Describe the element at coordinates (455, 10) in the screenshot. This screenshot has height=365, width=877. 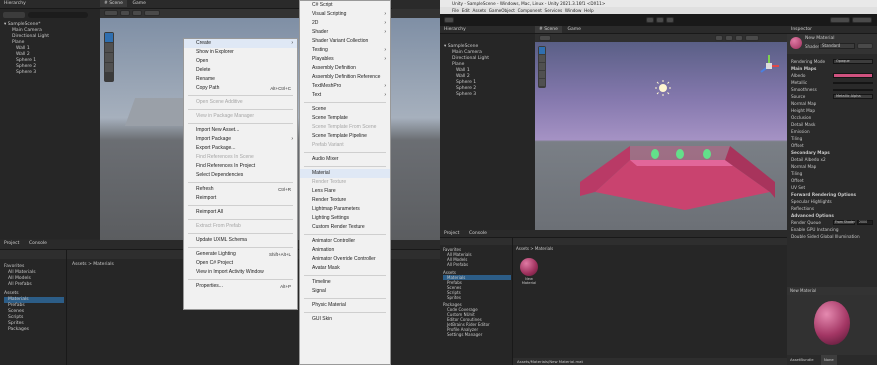
I see `menu-file: File` at that location.